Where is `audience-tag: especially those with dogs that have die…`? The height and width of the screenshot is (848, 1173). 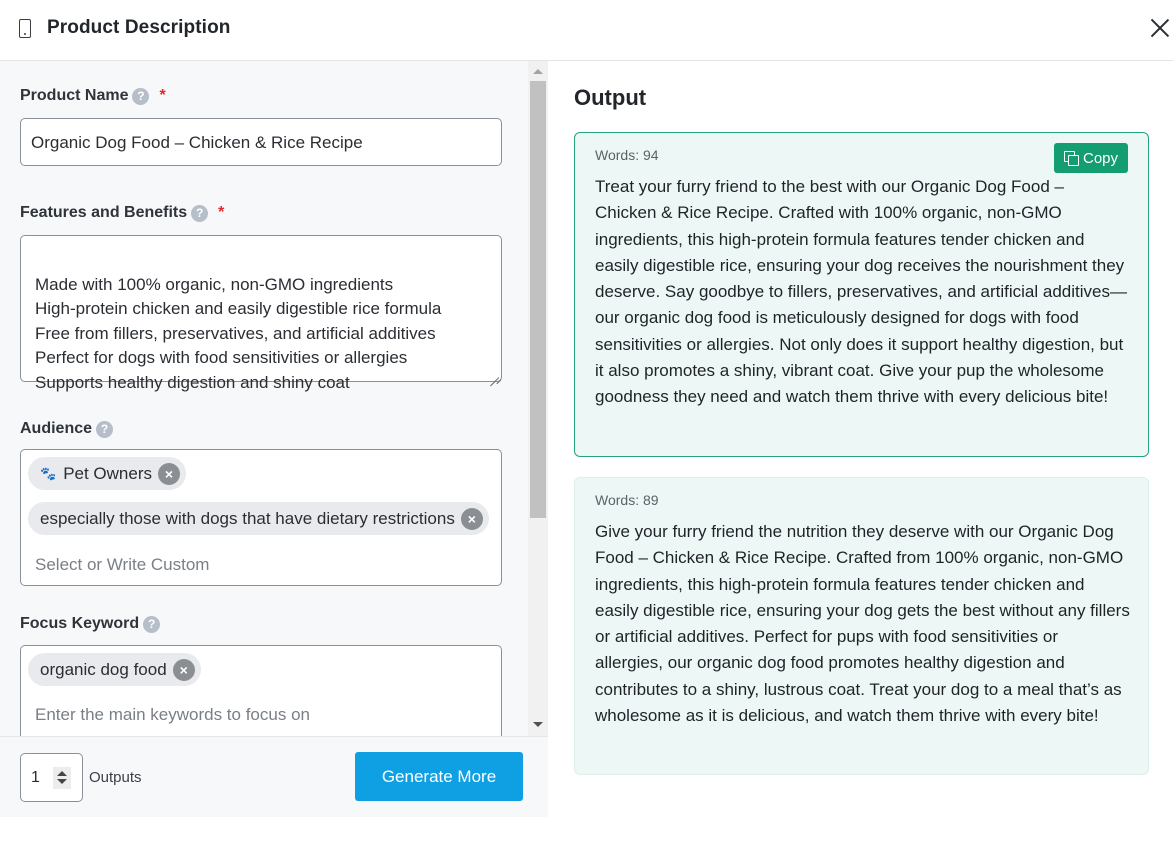 audience-tag: especially those with dogs that have die… is located at coordinates (258, 518).